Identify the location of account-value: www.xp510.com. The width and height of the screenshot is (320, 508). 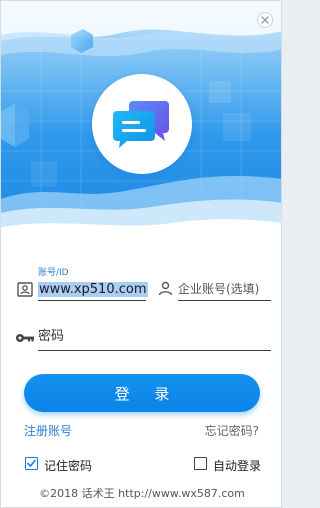
(93, 289).